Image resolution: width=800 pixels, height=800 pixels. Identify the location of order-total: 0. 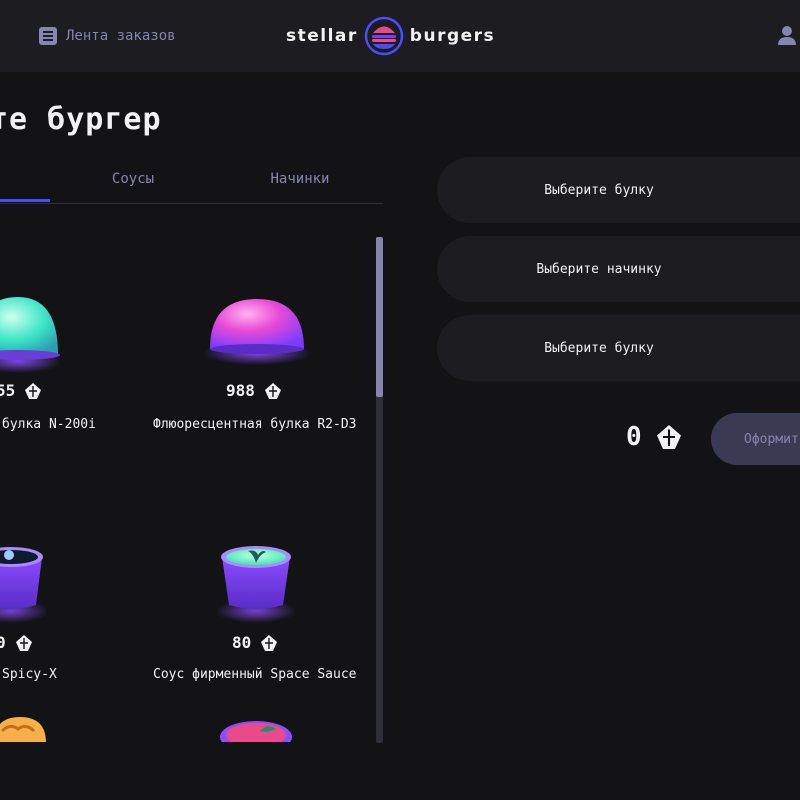
(655, 437).